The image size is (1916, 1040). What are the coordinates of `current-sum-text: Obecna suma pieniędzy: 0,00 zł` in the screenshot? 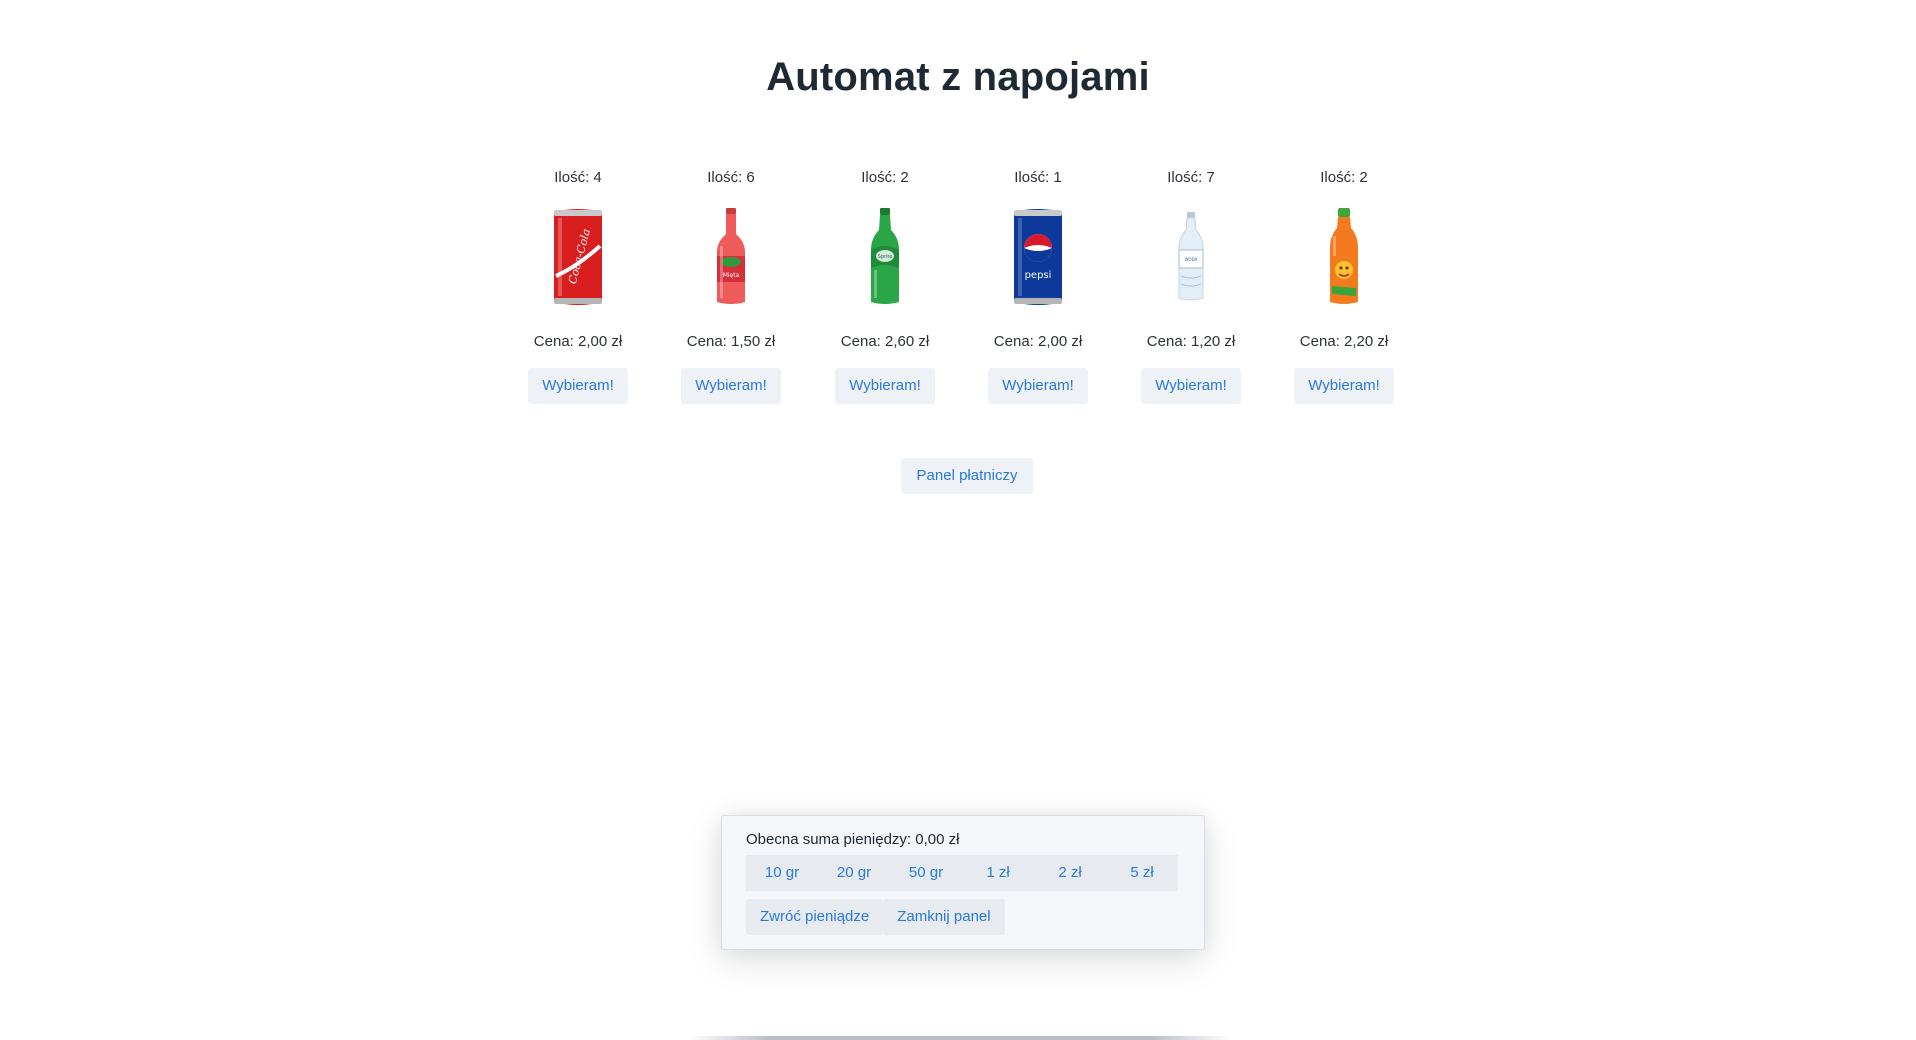 It's located at (853, 839).